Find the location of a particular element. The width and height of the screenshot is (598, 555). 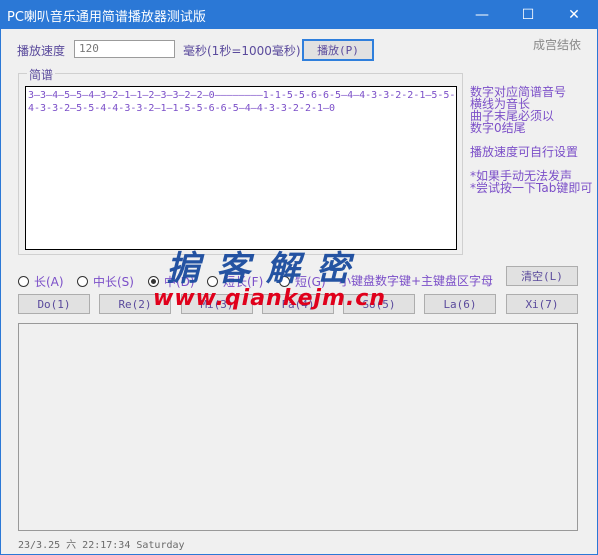

note-xi-button: Xi(7) is located at coordinates (542, 304).